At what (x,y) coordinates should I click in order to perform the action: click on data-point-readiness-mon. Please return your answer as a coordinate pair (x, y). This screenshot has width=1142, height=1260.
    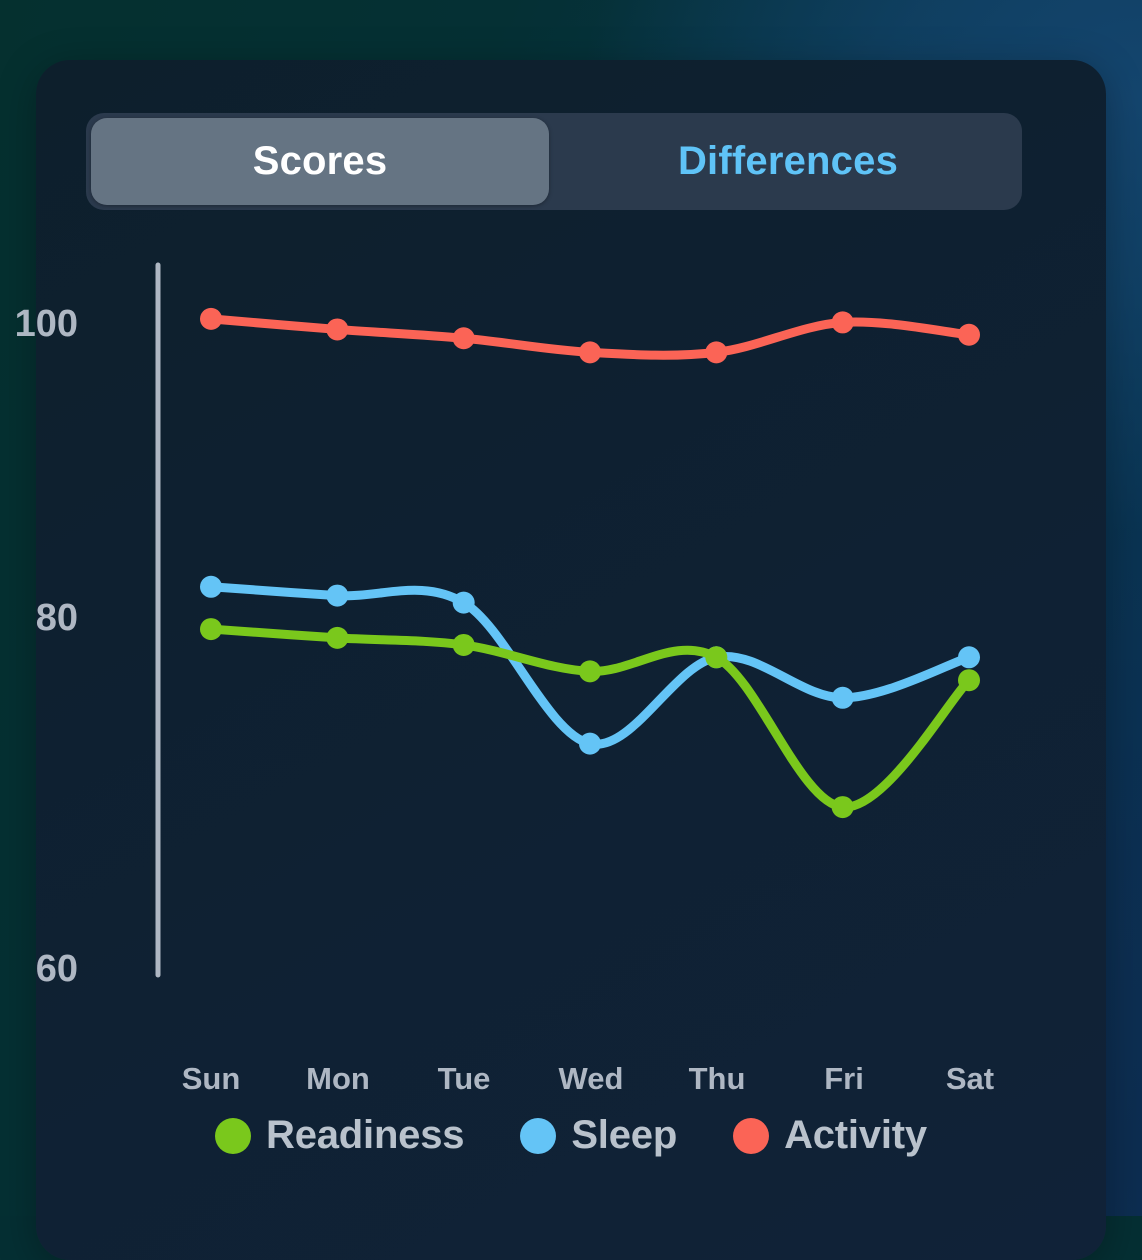
    Looking at the image, I should click on (337, 637).